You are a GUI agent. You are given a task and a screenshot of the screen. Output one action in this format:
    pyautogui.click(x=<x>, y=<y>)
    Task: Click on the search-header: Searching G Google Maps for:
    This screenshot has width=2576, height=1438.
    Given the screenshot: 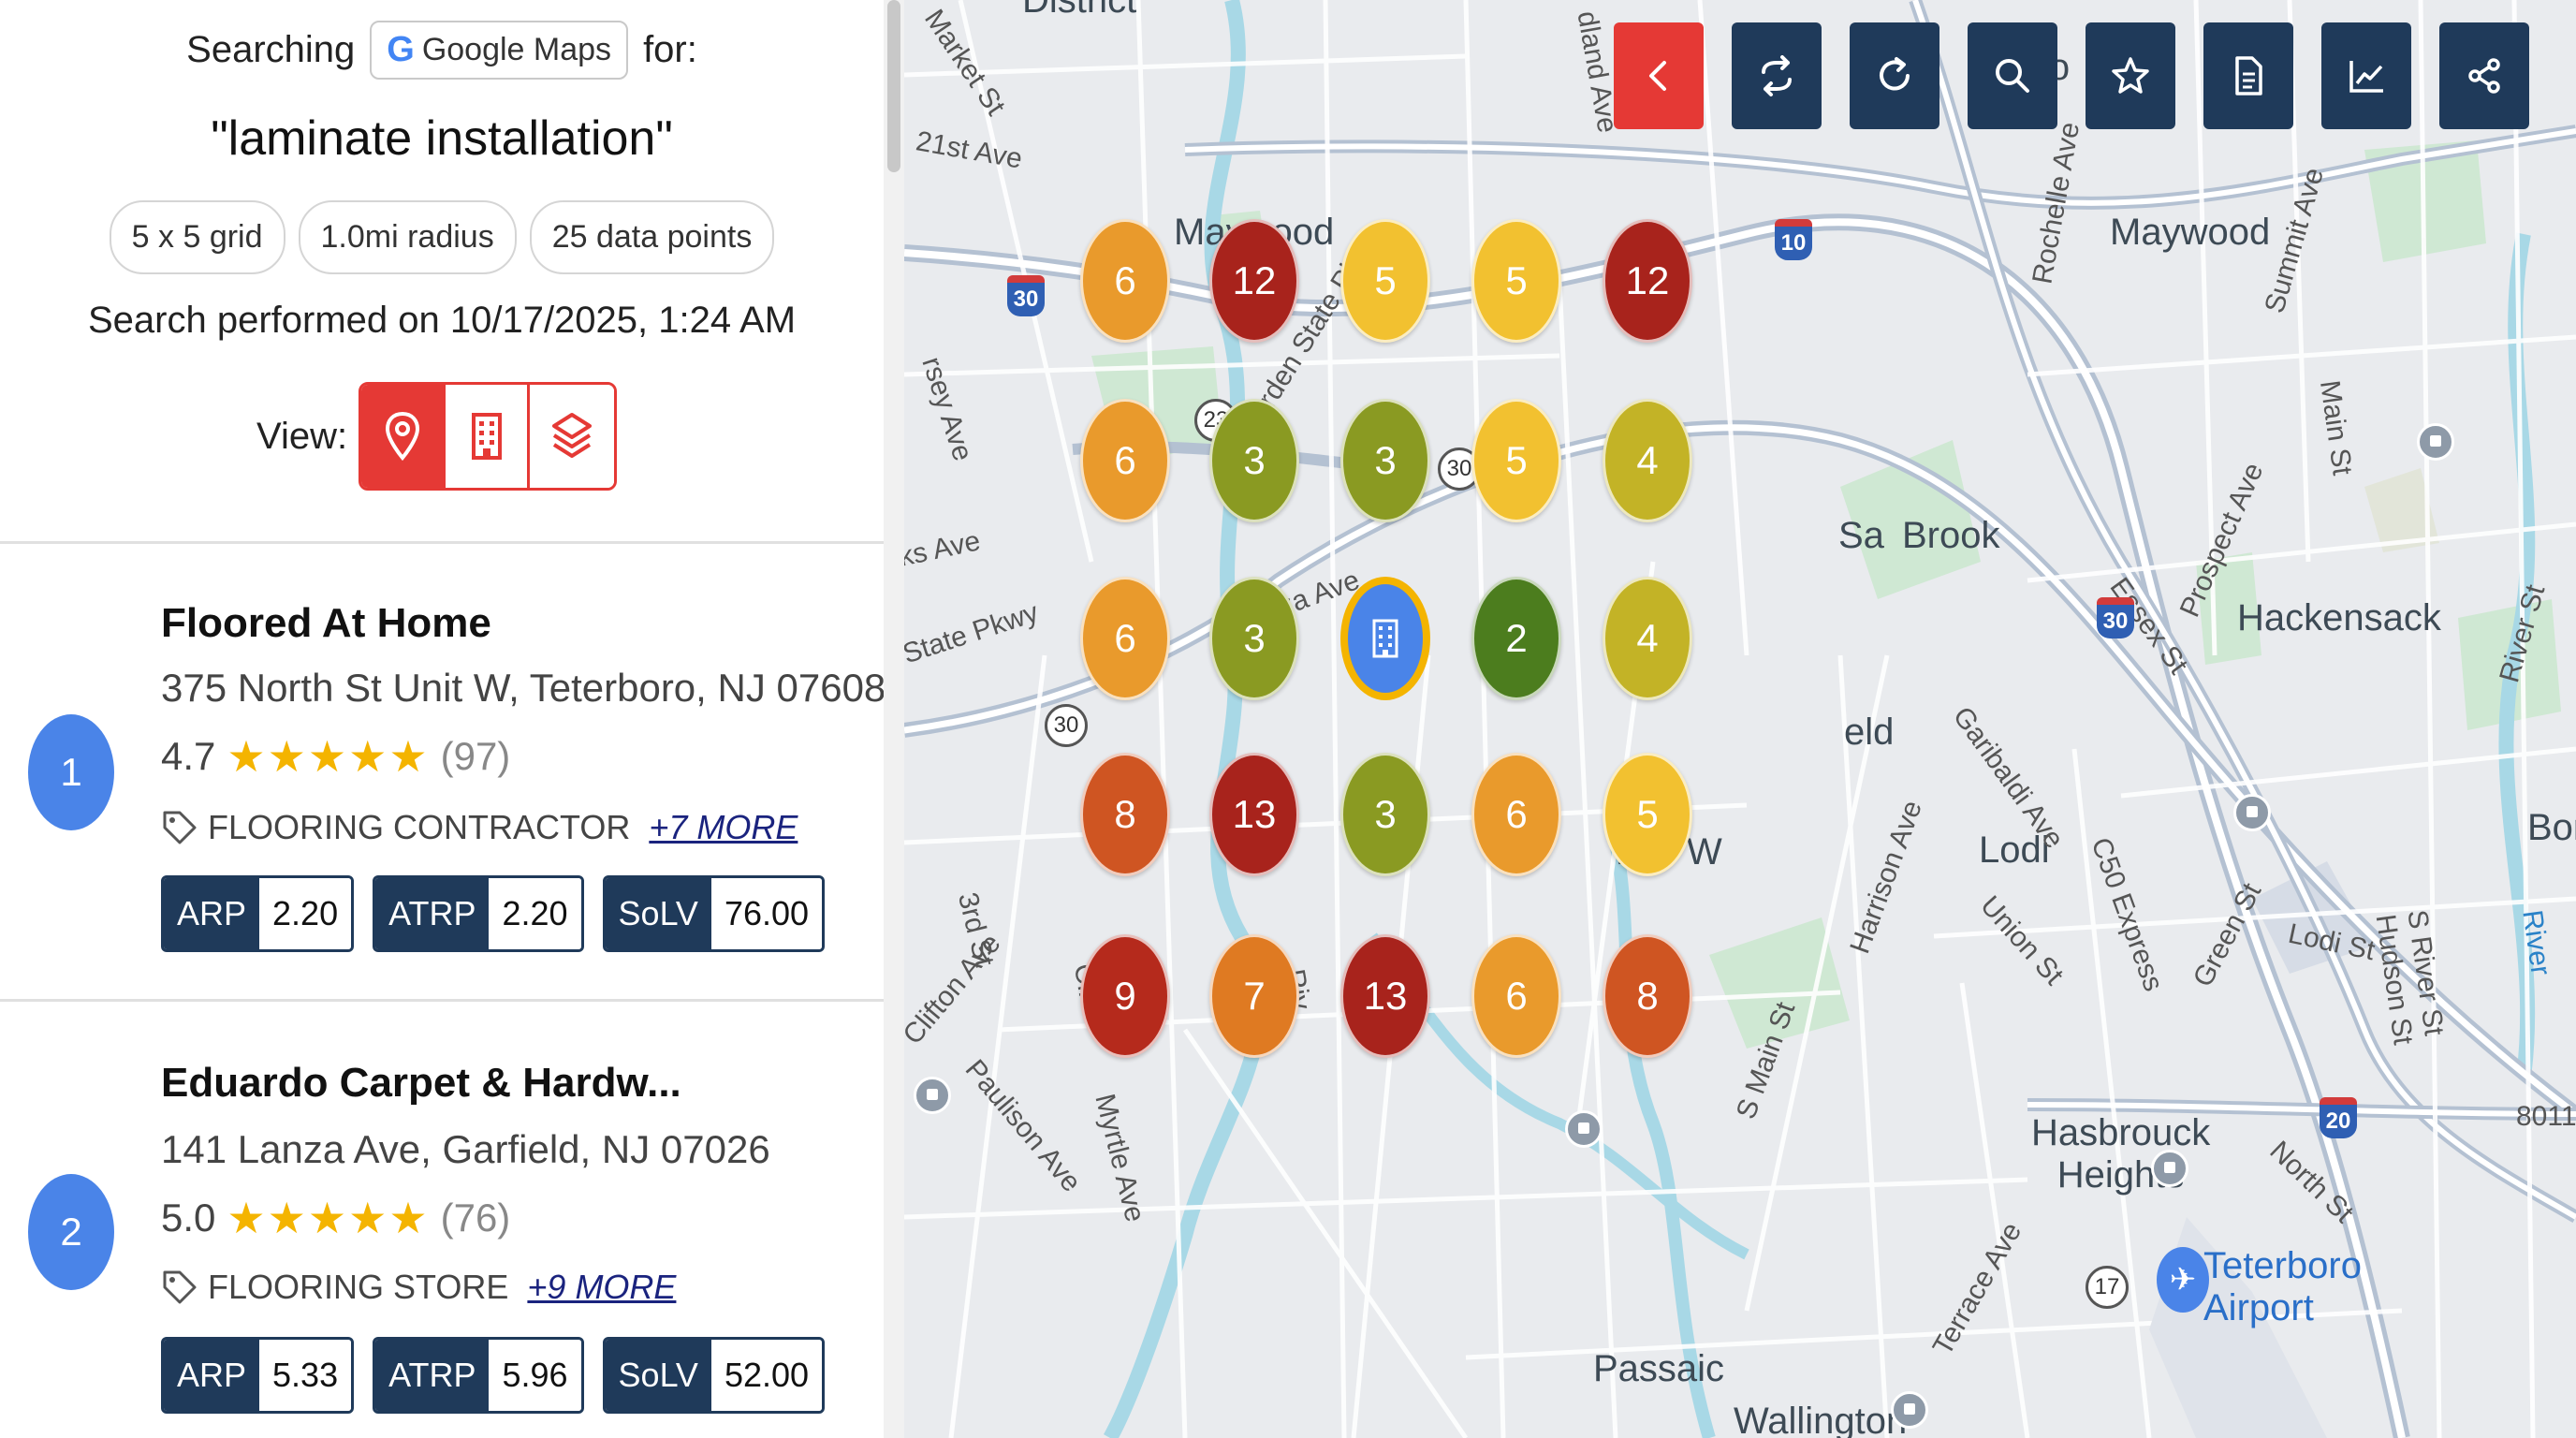 What is the action you would take?
    pyautogui.click(x=442, y=50)
    